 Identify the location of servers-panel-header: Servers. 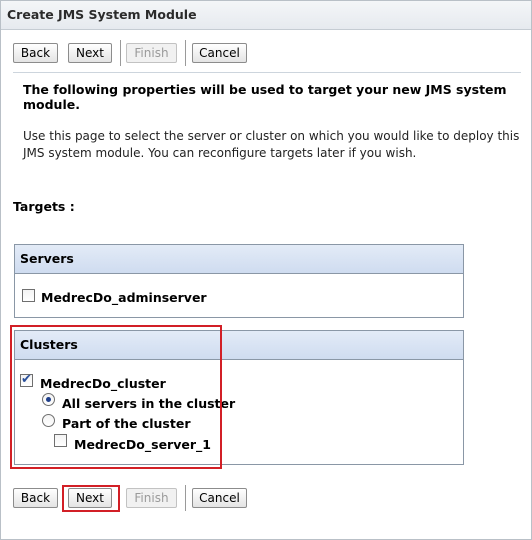
(239, 259).